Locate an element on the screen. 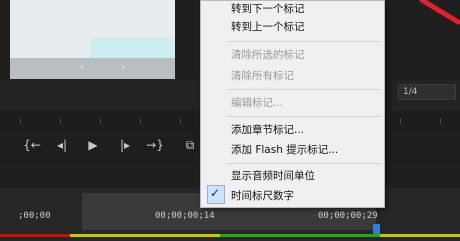  menu-item-go-prev-marker: 转到上一个标记 is located at coordinates (268, 26).